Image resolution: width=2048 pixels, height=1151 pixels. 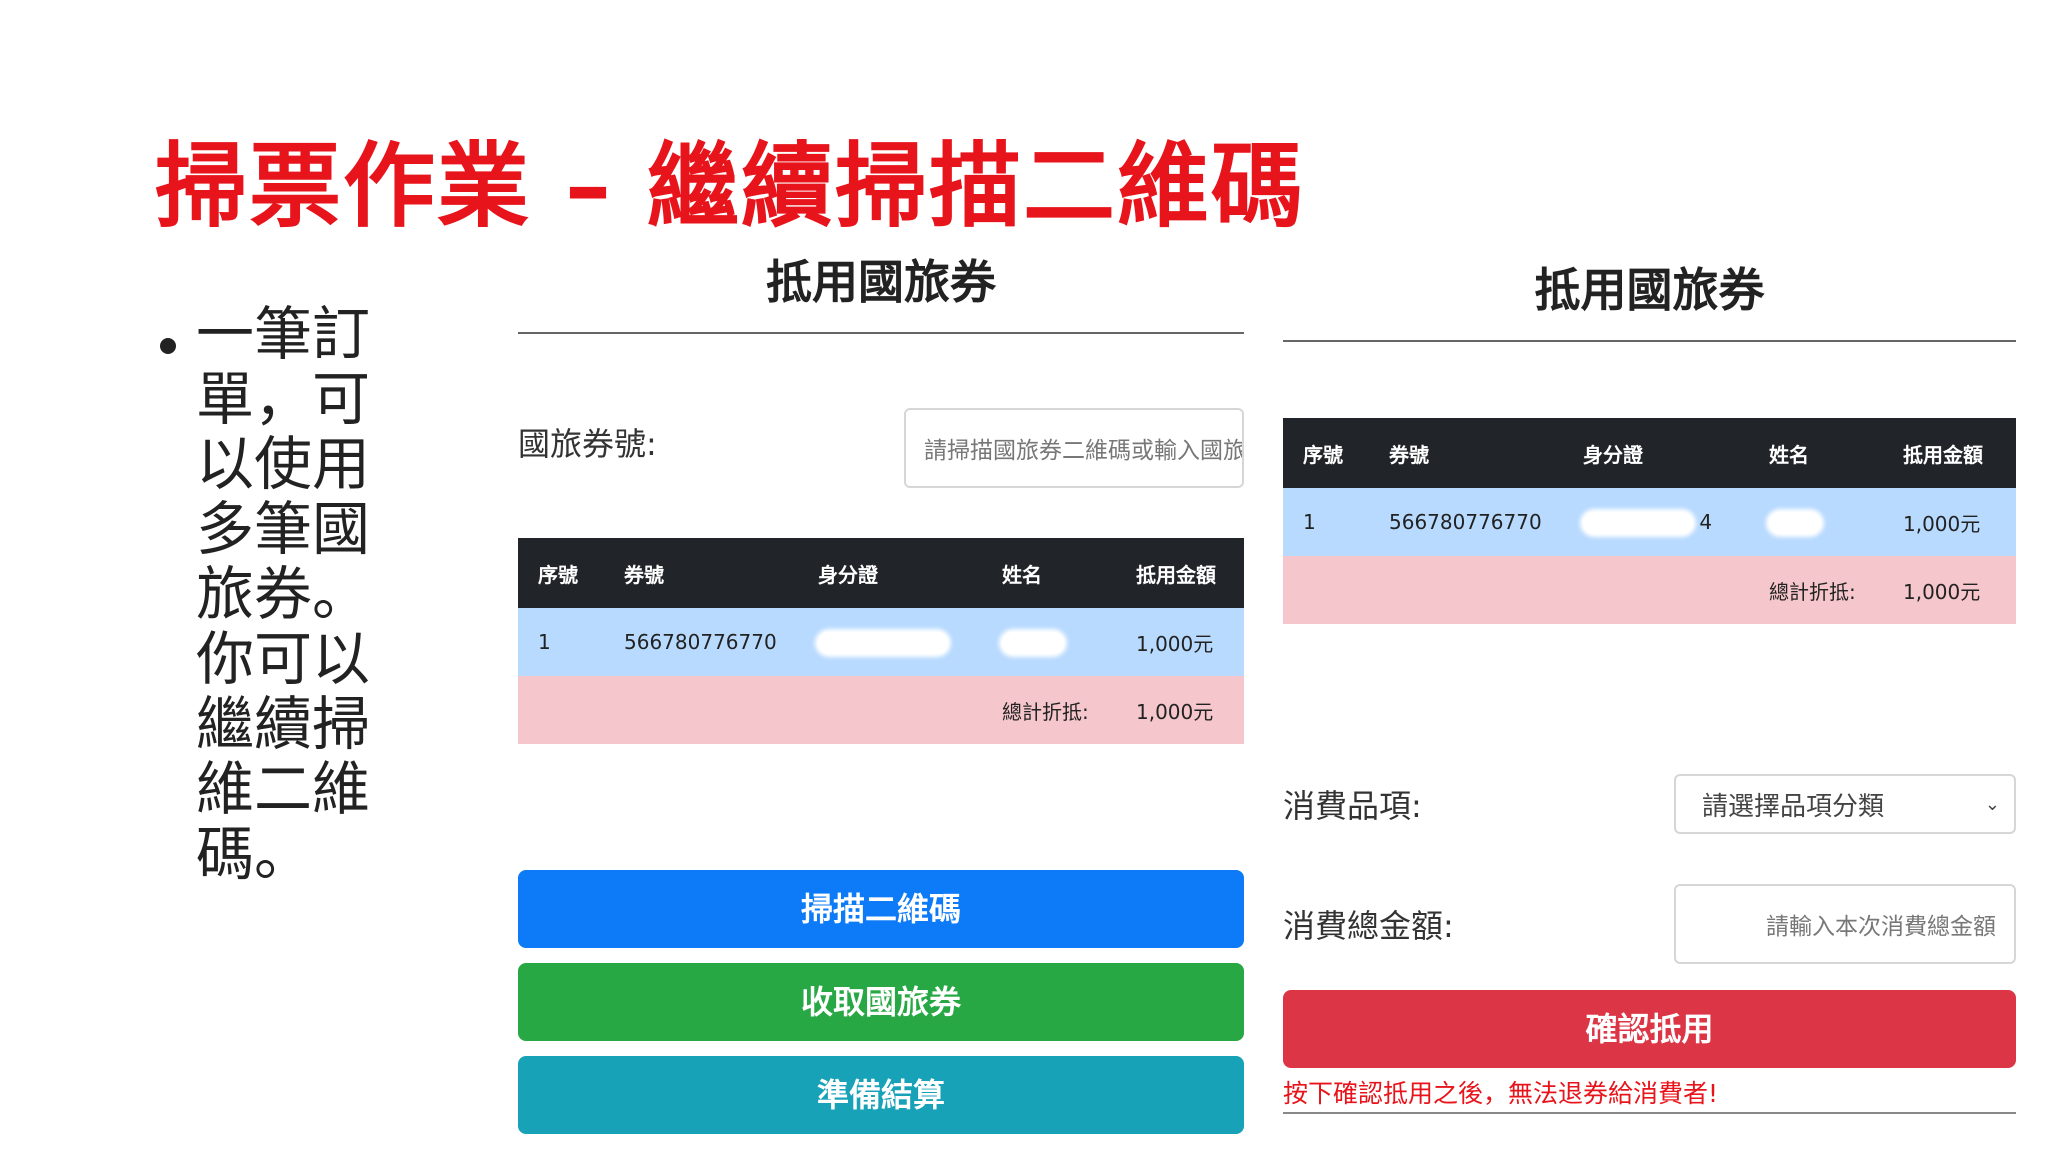 I want to click on category-label: 消費品項:, so click(x=1352, y=806).